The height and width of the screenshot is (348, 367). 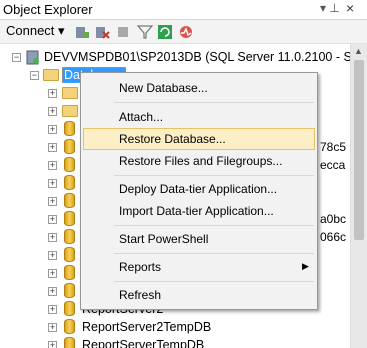 I want to click on pin-icon: ▾ ⊥, so click(x=330, y=8).